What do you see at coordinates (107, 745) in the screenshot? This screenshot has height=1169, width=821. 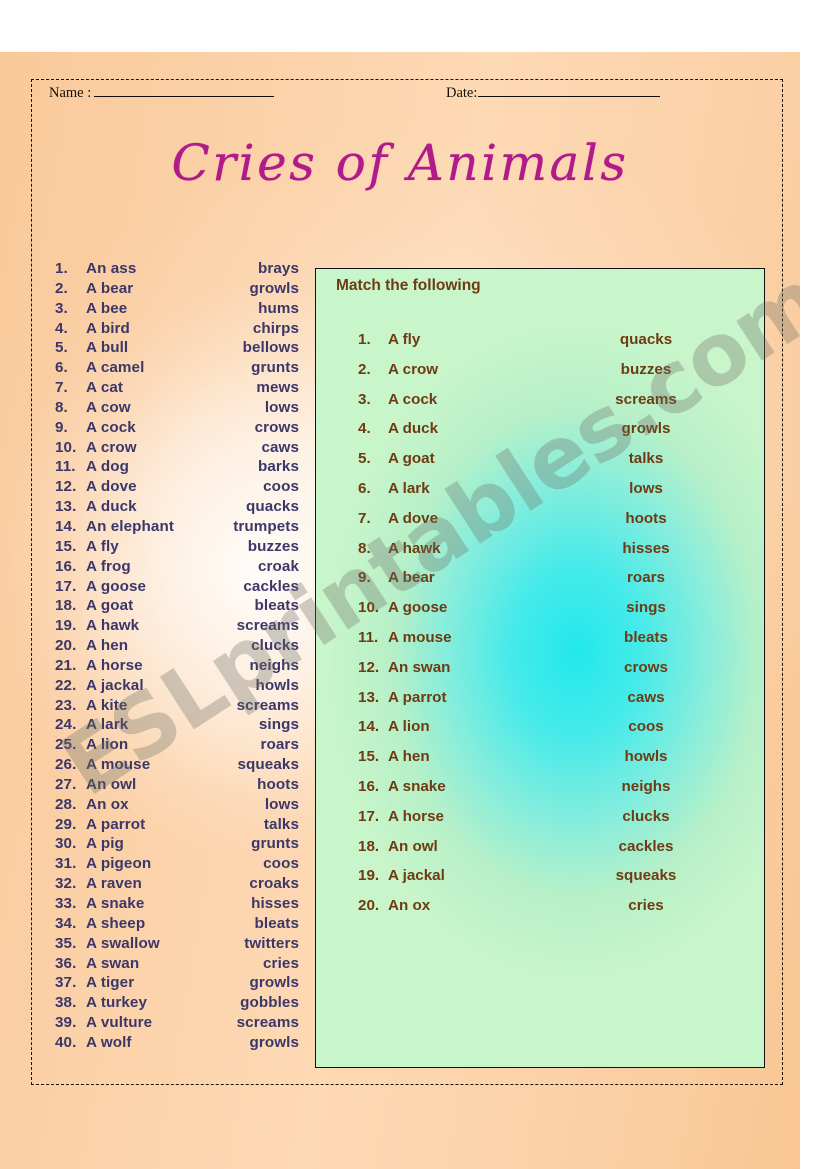 I see `animal-name: A lion` at bounding box center [107, 745].